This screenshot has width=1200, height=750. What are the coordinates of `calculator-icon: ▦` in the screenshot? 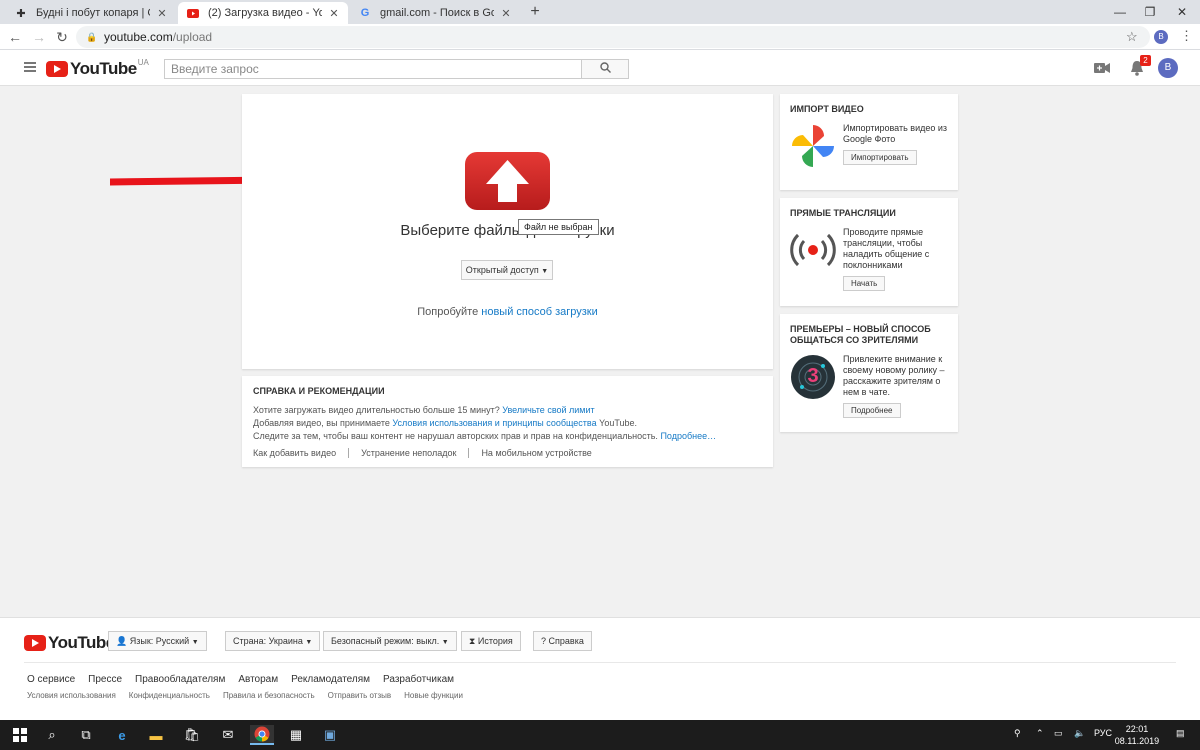 It's located at (296, 735).